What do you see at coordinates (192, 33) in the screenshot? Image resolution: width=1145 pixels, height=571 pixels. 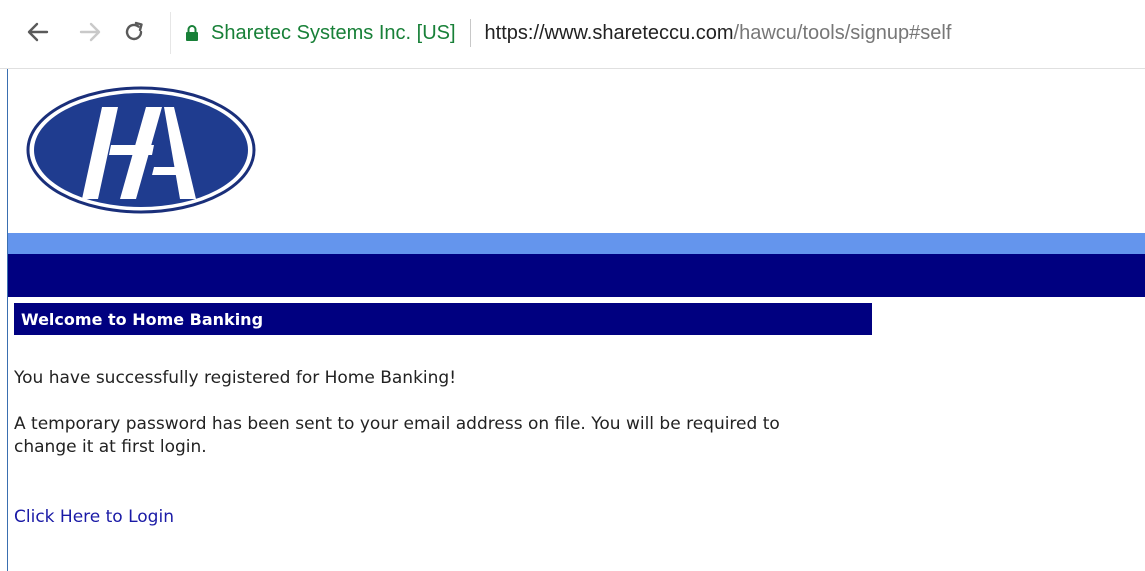 I see `lock-icon` at bounding box center [192, 33].